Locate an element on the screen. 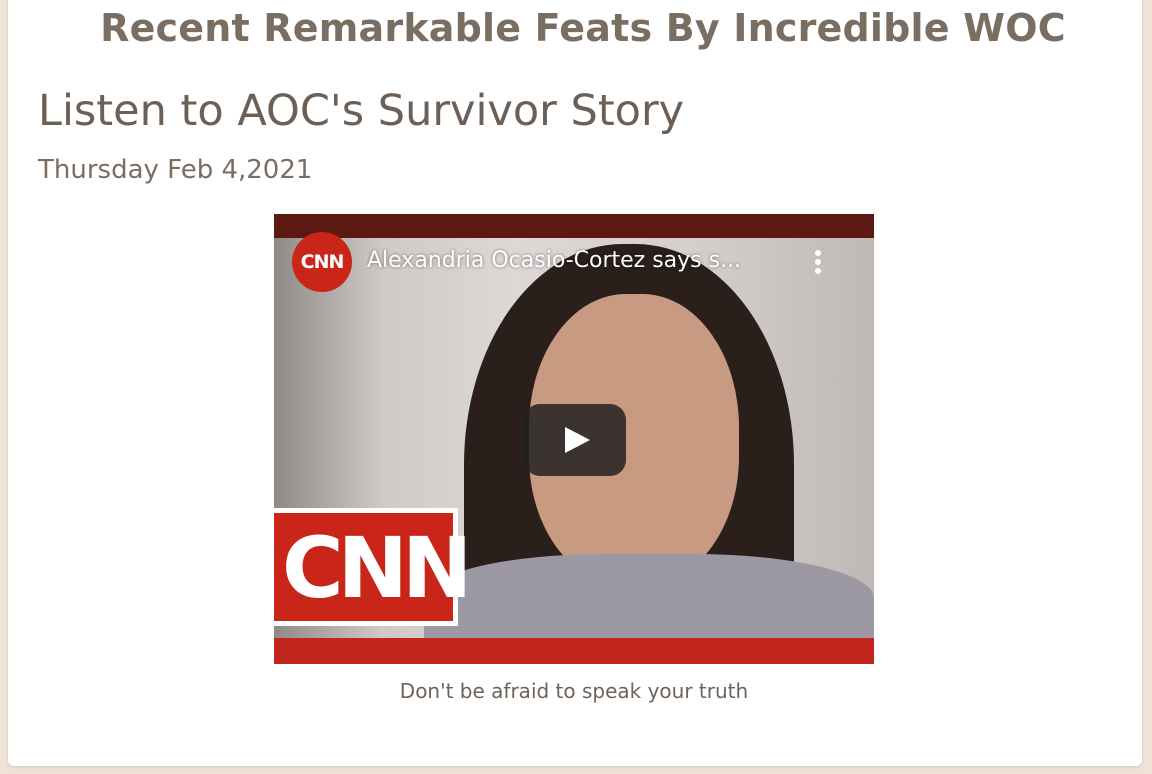  play-icon is located at coordinates (575, 440).